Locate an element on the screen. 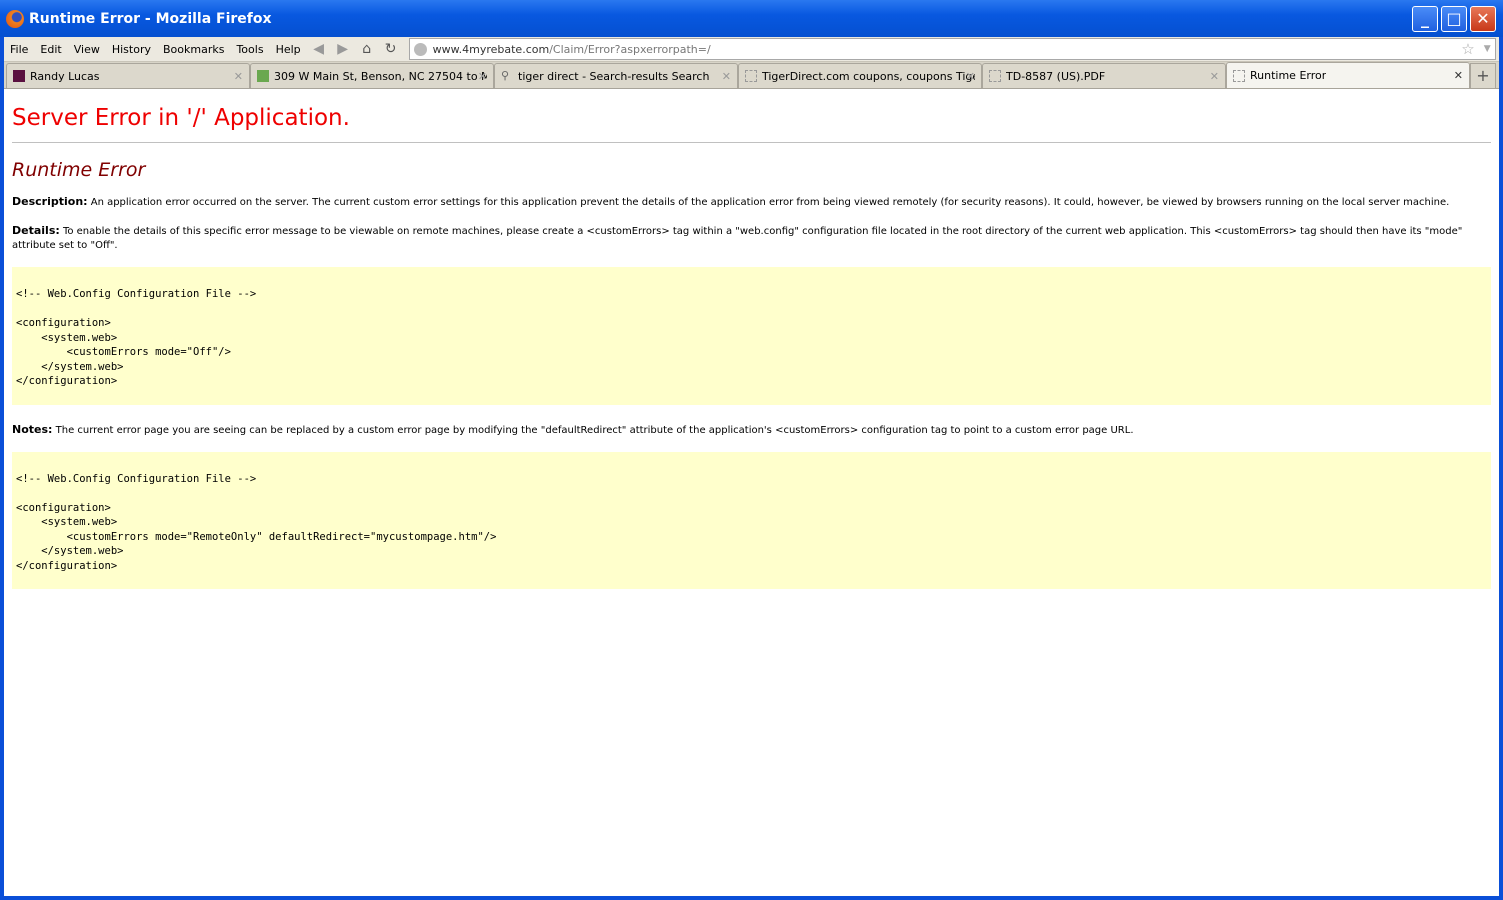 The height and width of the screenshot is (900, 1503). menu-history: History is located at coordinates (131, 49).